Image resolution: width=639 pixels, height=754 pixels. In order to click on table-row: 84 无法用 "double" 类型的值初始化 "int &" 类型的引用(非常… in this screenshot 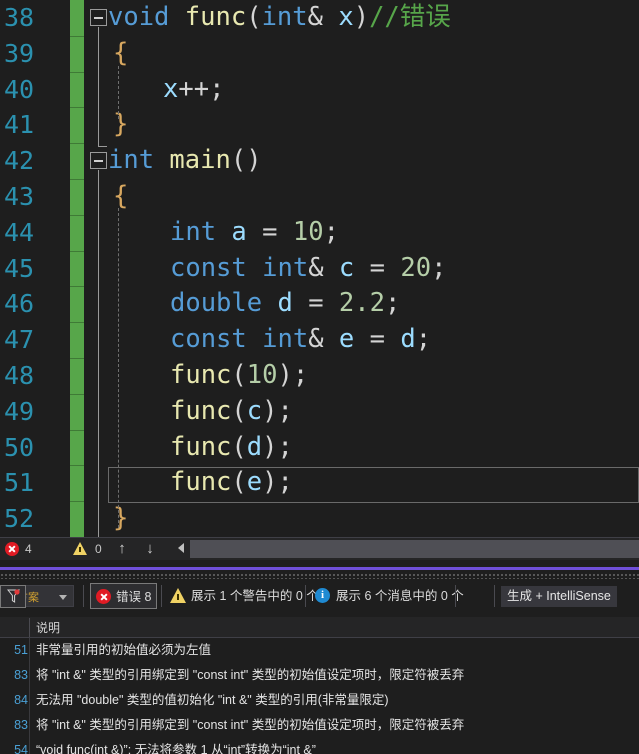, I will do `click(319, 700)`.